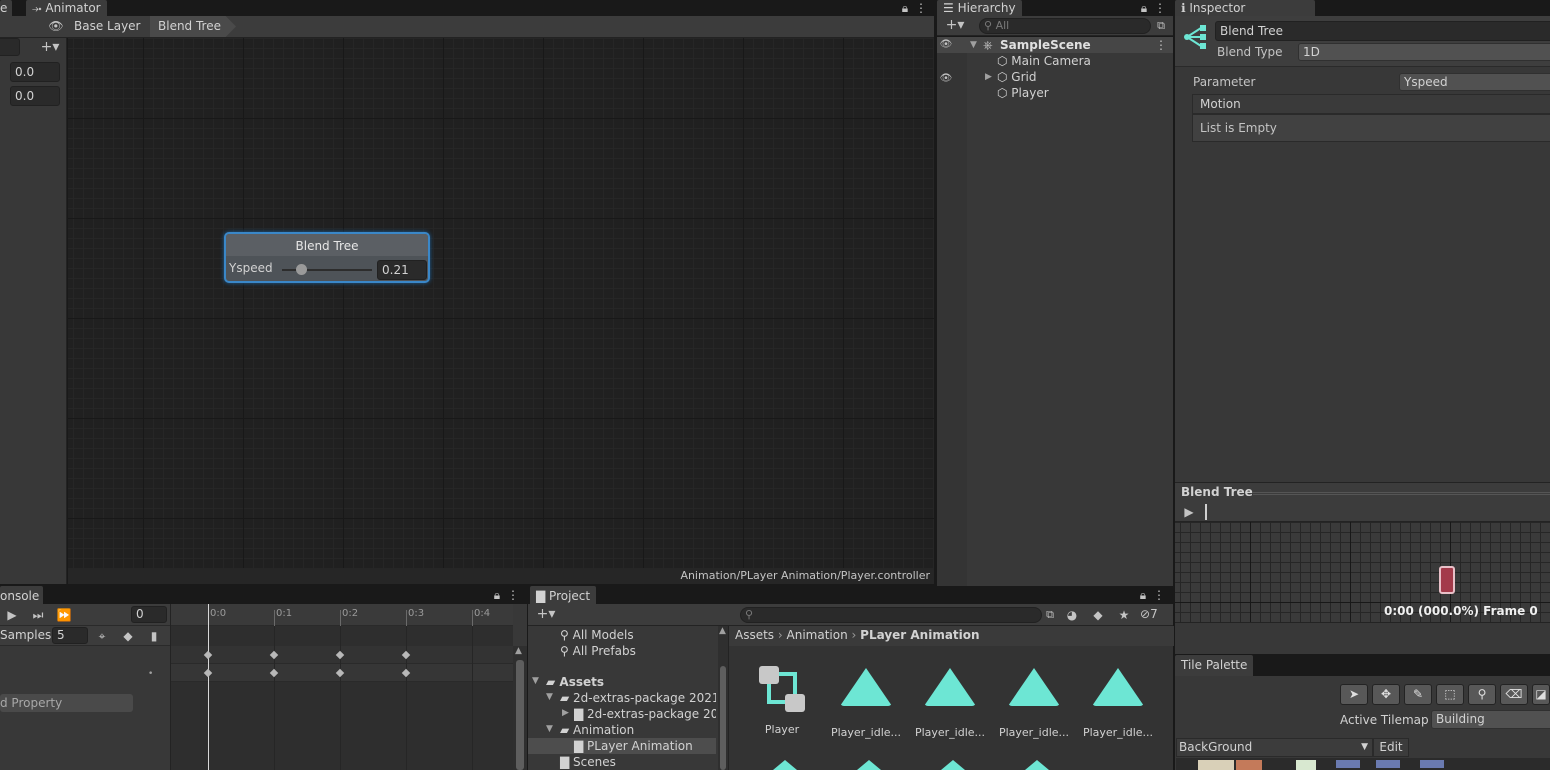  Describe the element at coordinates (1541, 694) in the screenshot. I see `fill-icon: ◪` at that location.